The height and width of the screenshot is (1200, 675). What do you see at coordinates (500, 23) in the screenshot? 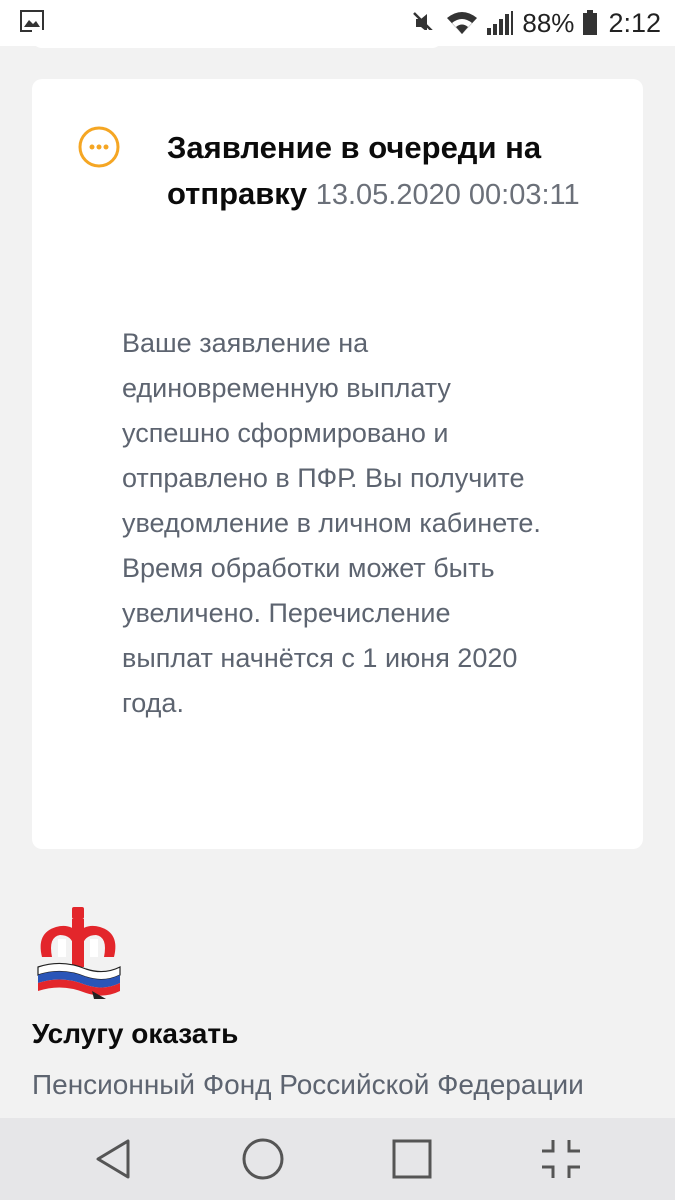
I see `signal-icon` at bounding box center [500, 23].